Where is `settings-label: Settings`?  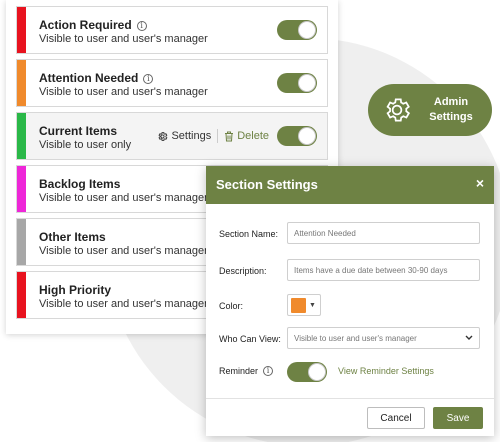 settings-label: Settings is located at coordinates (191, 136).